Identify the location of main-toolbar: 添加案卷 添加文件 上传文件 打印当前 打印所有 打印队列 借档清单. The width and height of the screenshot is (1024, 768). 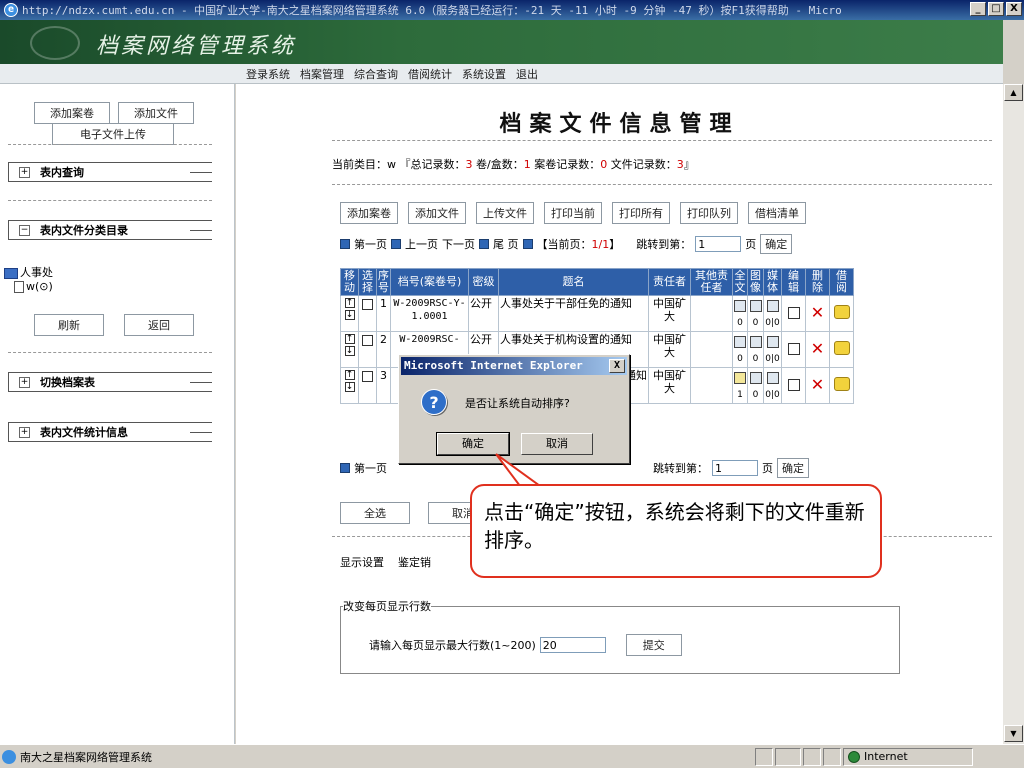
(573, 213).